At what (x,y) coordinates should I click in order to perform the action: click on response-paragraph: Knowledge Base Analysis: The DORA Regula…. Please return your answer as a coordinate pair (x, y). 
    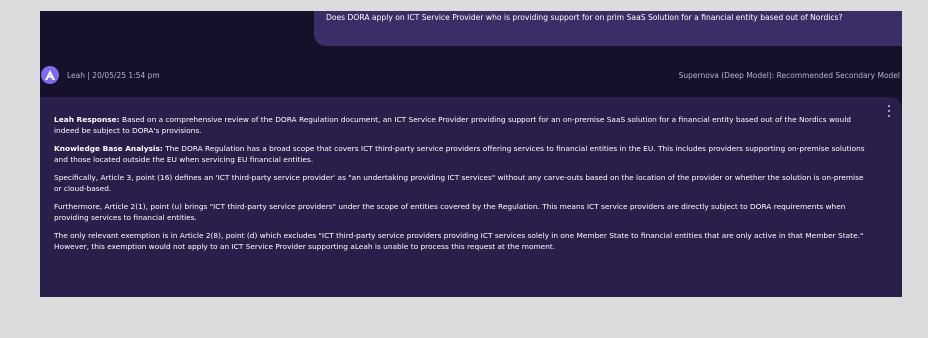
    Looking at the image, I should click on (463, 154).